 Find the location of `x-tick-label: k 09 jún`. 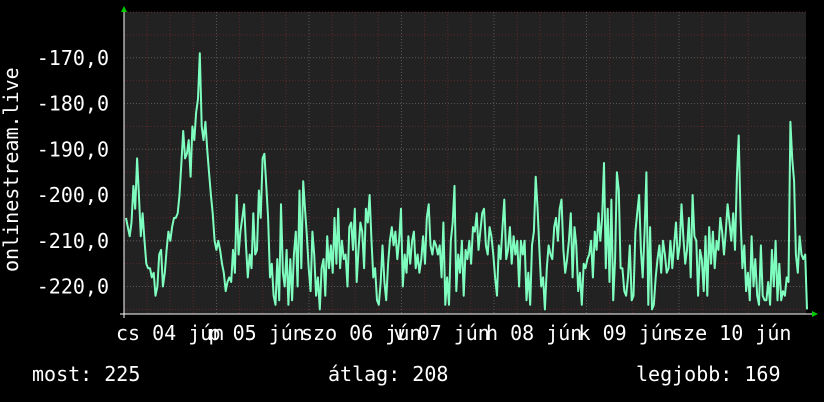

x-tick-label: k 09 jún is located at coordinates (627, 333).